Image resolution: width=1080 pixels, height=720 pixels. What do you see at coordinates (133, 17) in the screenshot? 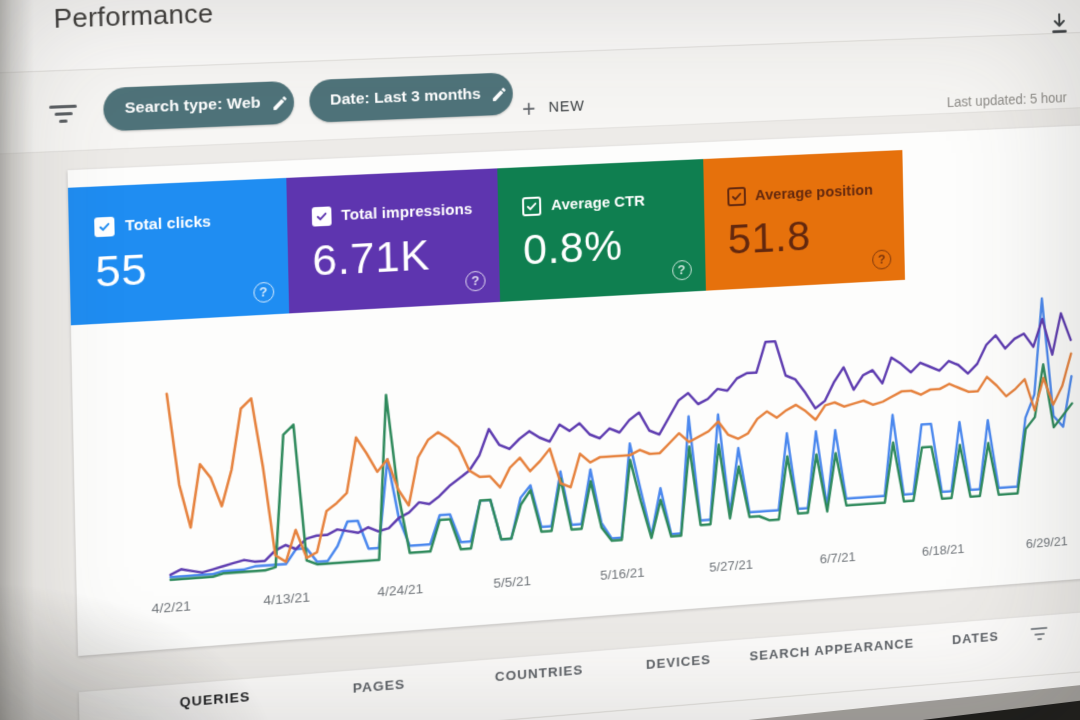
I see `page-title: Performance` at bounding box center [133, 17].